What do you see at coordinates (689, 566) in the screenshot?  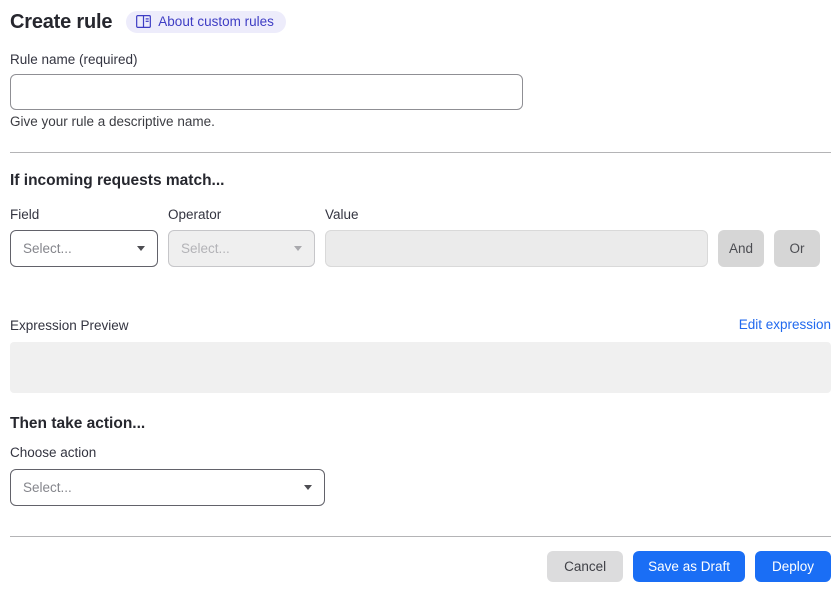 I see `save-as-draft-button: Save as Draft` at bounding box center [689, 566].